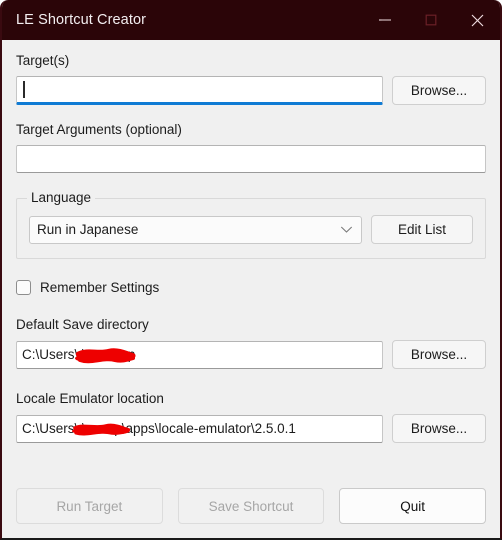 Image resolution: width=502 pixels, height=540 pixels. Describe the element at coordinates (99, 129) in the screenshot. I see `target-arguments-label: Target Arguments (optional)` at that location.